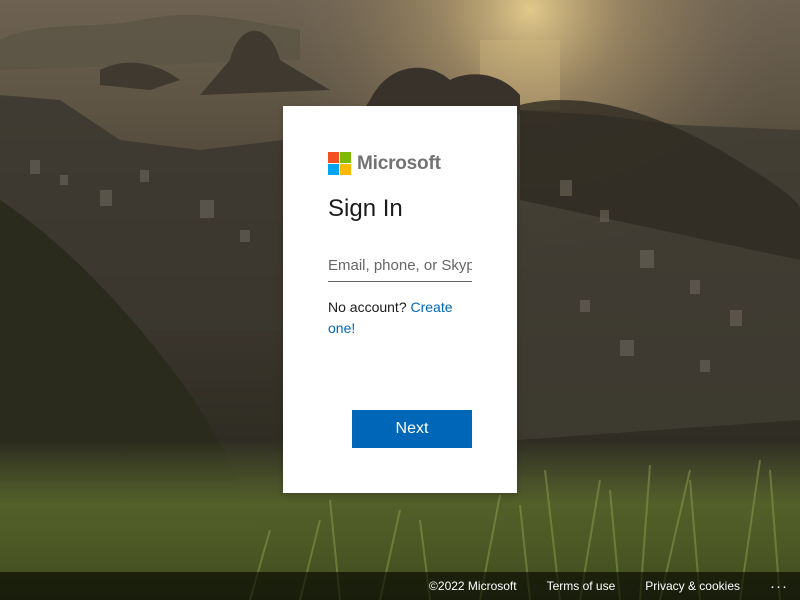  I want to click on terms-of-use-link: Terms of use, so click(581, 586).